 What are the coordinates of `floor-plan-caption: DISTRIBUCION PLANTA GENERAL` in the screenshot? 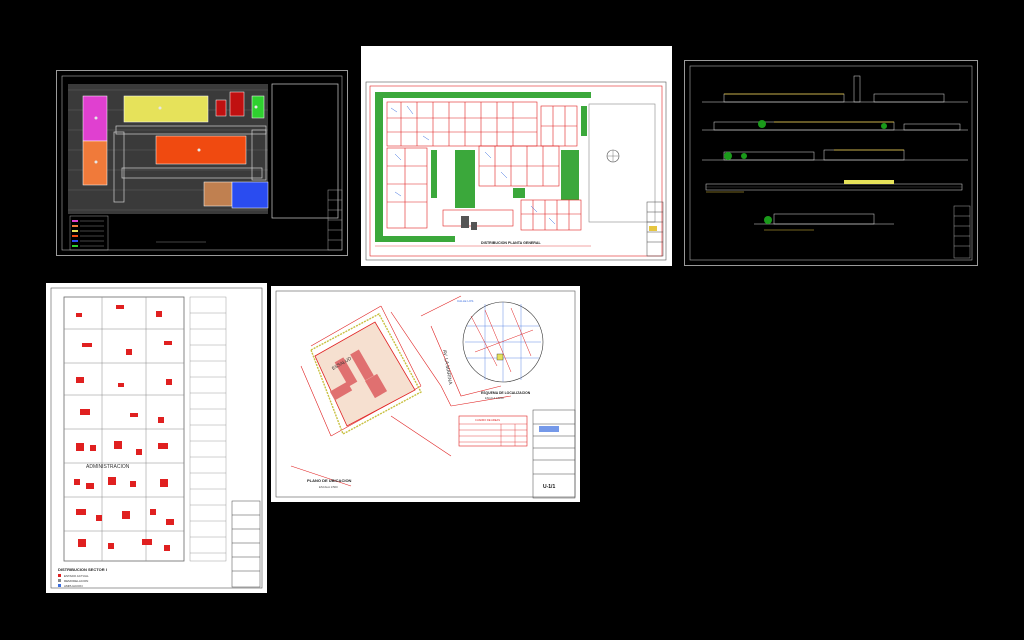 It's located at (511, 243).